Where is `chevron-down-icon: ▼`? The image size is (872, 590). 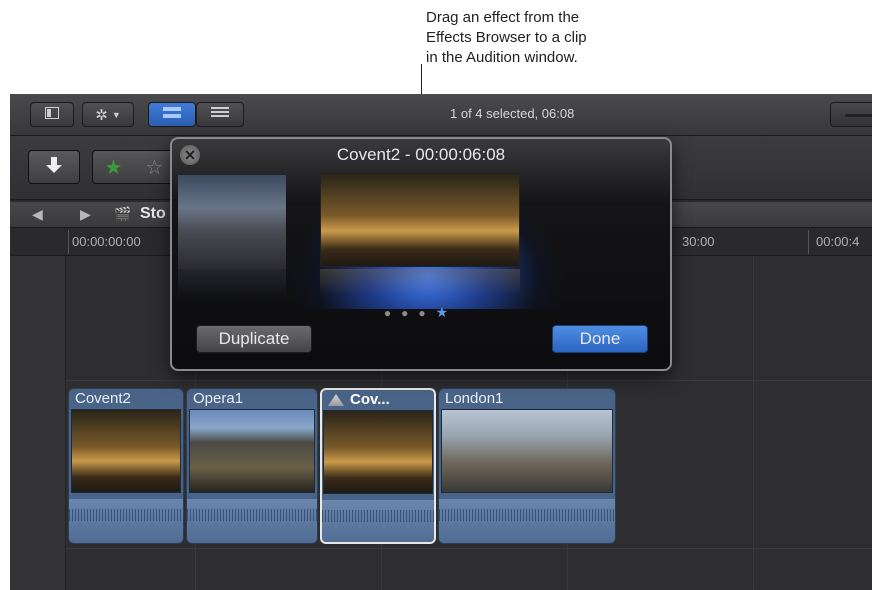
chevron-down-icon: ▼ is located at coordinates (116, 114).